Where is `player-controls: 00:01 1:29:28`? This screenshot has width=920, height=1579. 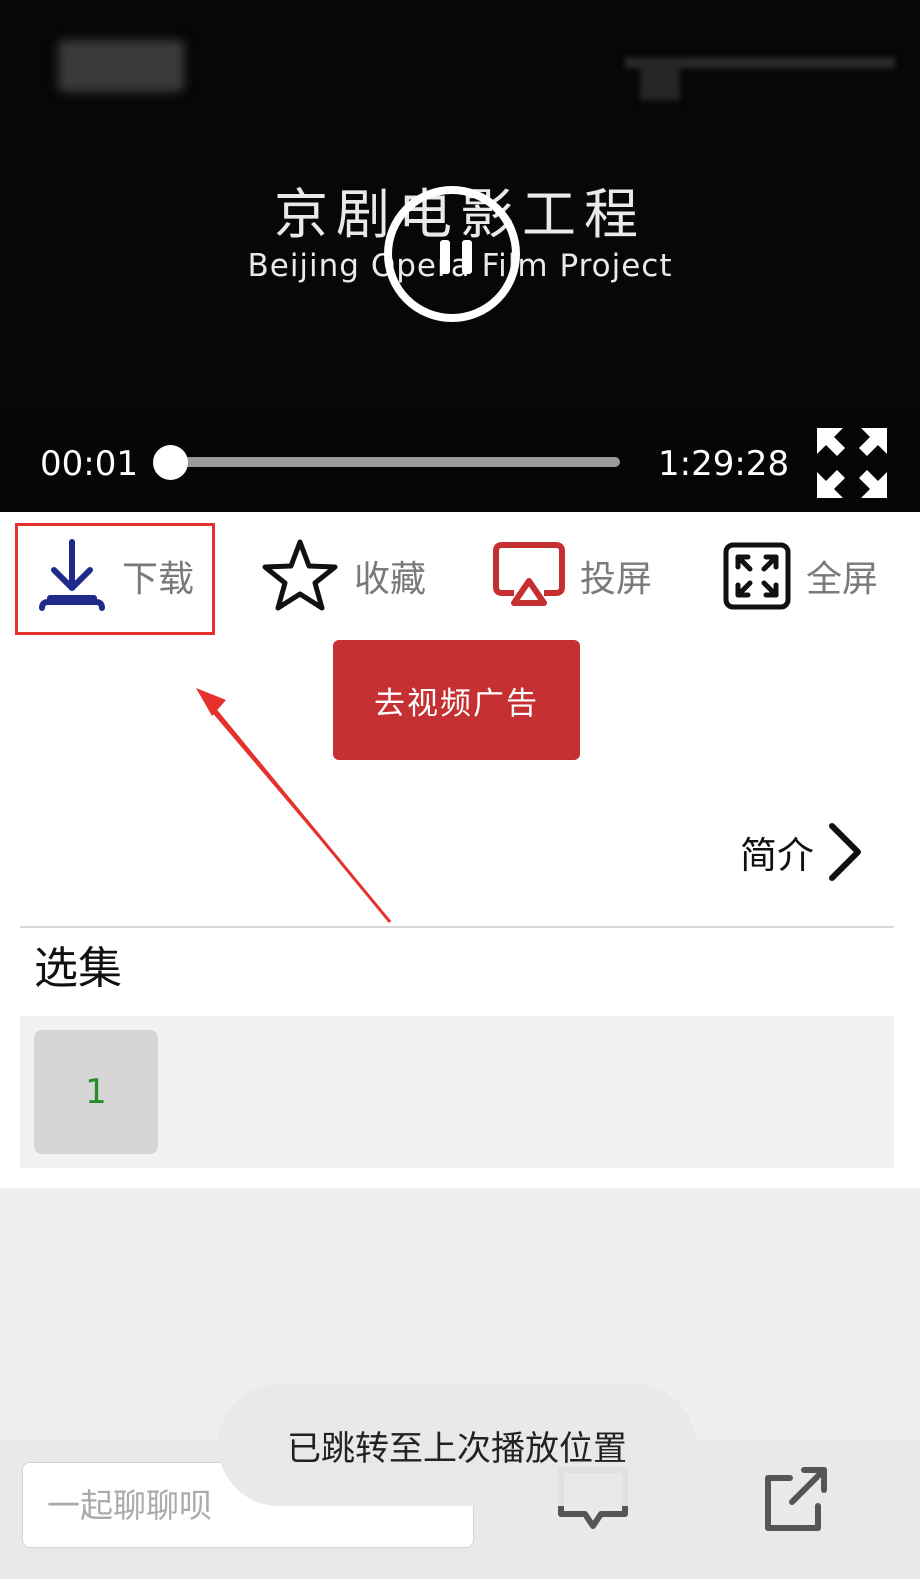
player-controls: 00:01 1:29:28 is located at coordinates (460, 461).